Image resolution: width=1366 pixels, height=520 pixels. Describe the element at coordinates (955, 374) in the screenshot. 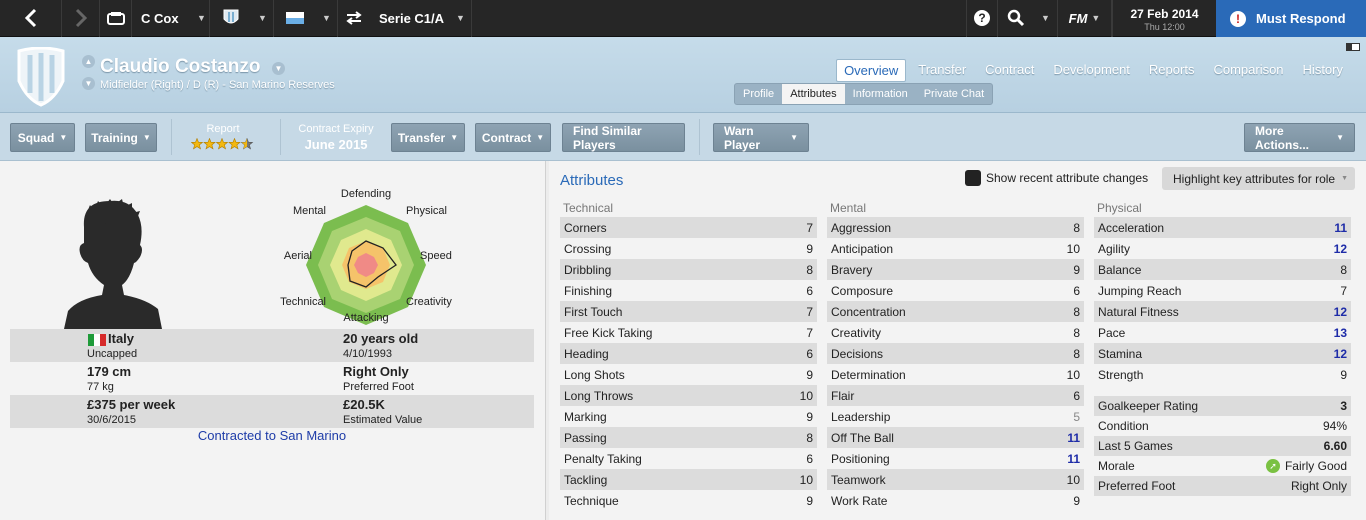

I see `attribute-row: Determination 10` at that location.